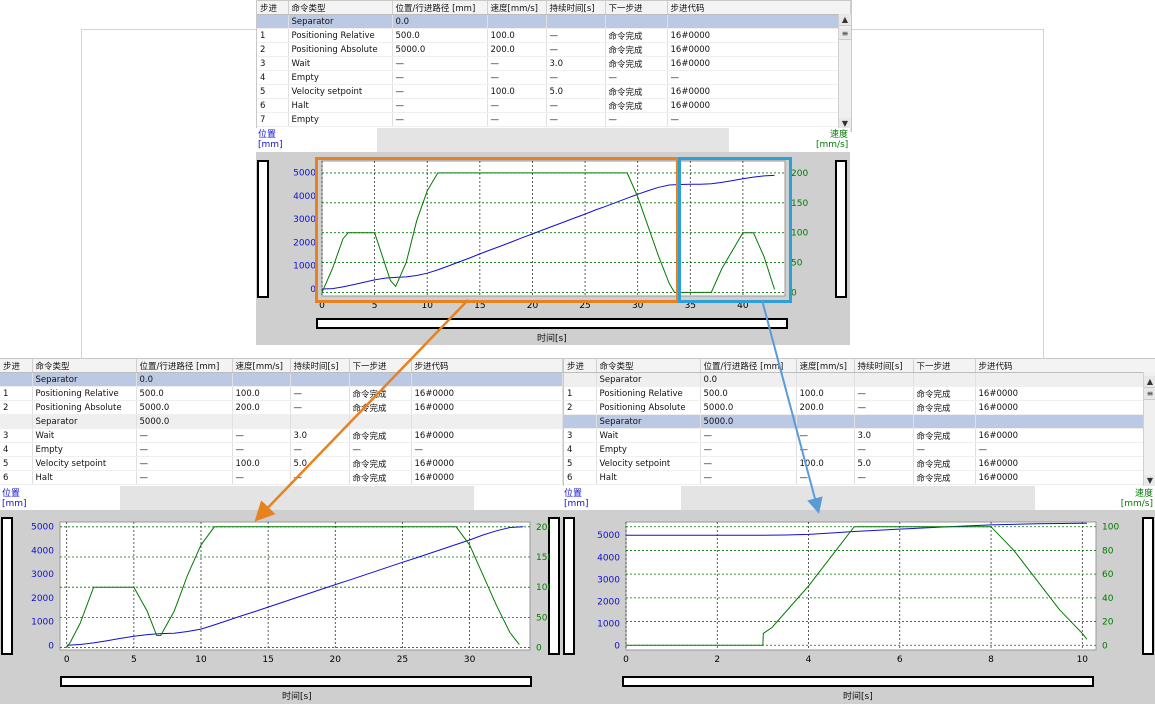 Image resolution: width=1155 pixels, height=704 pixels. Describe the element at coordinates (517, 21) in the screenshot. I see `velocity-cell` at that location.